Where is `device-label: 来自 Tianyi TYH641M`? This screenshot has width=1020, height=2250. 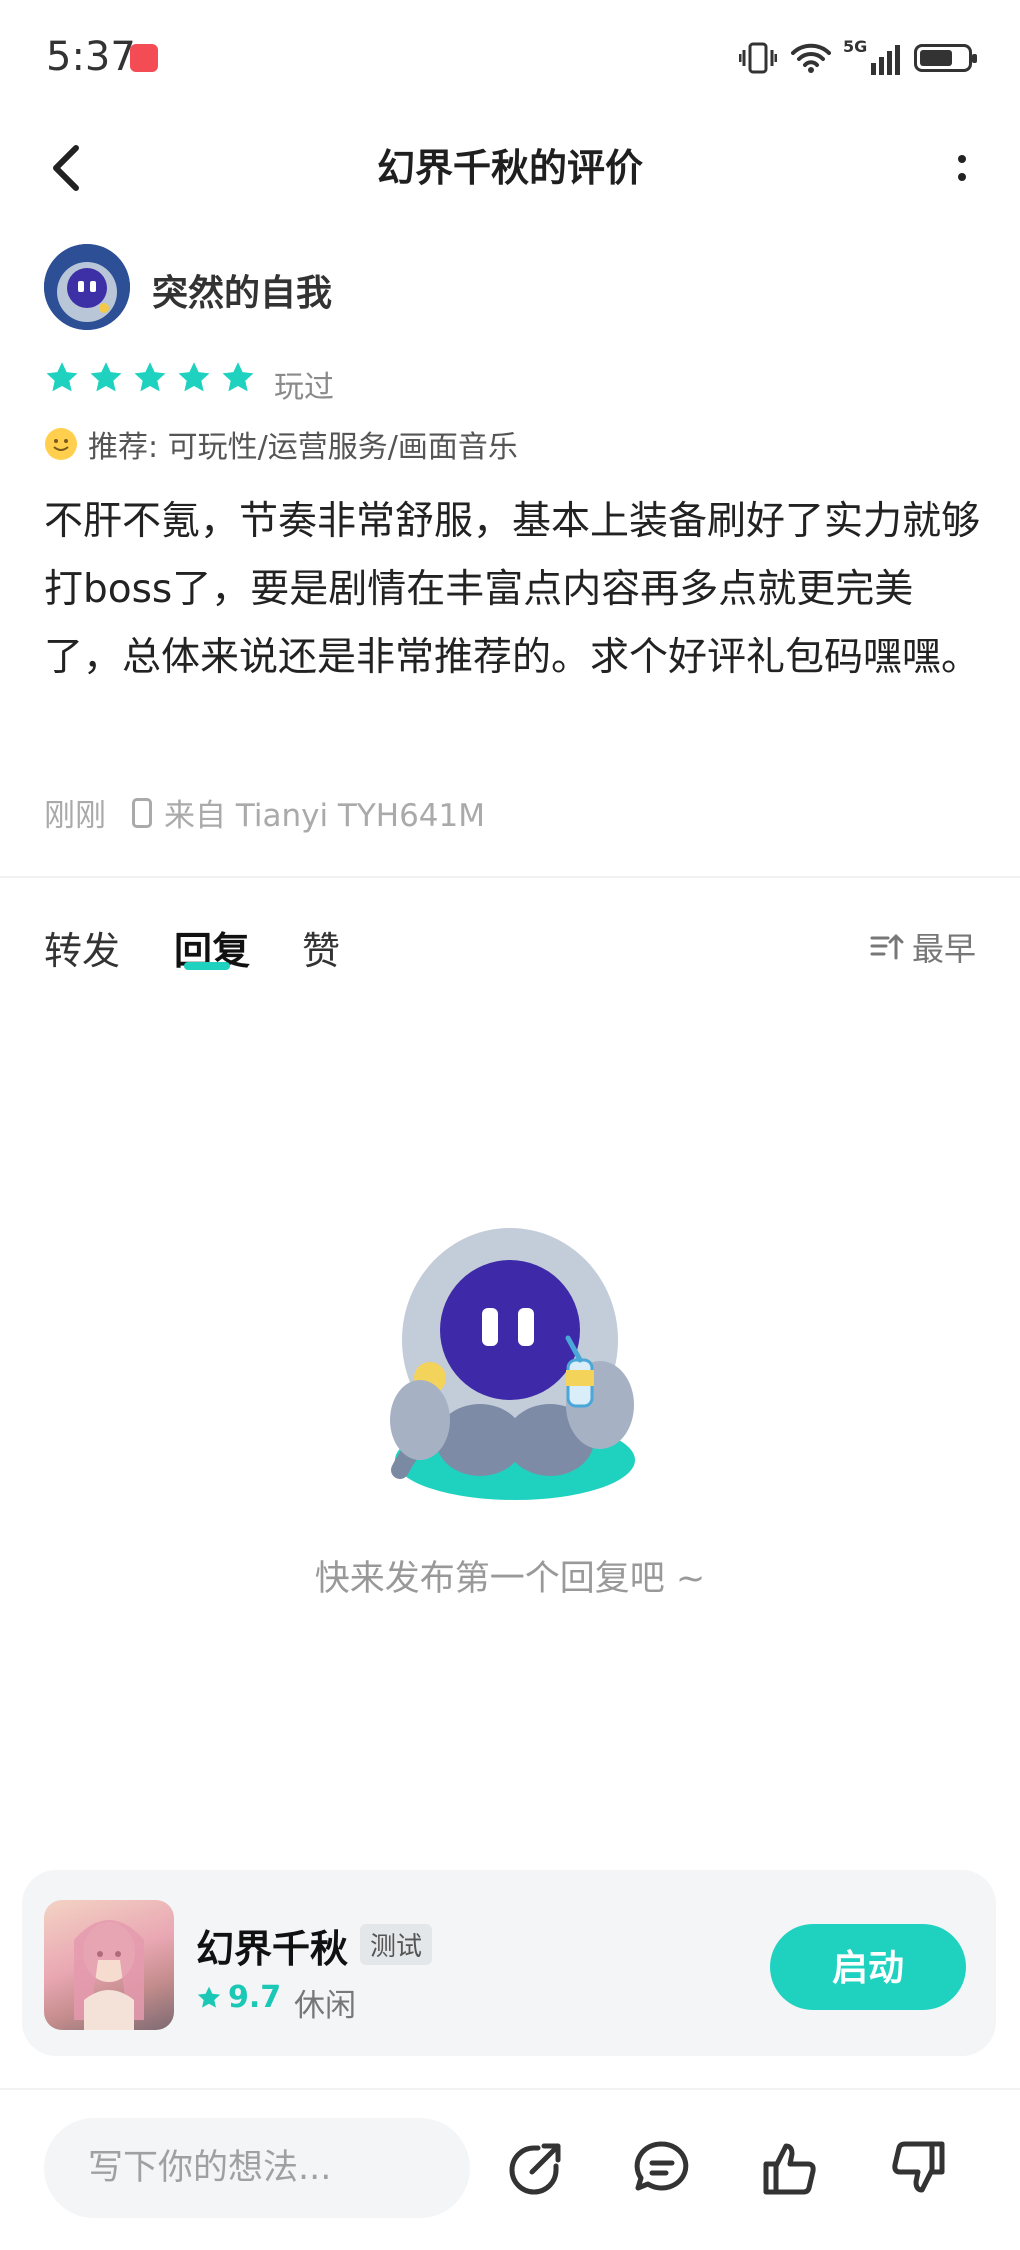 device-label: 来自 Tianyi TYH641M is located at coordinates (325, 816).